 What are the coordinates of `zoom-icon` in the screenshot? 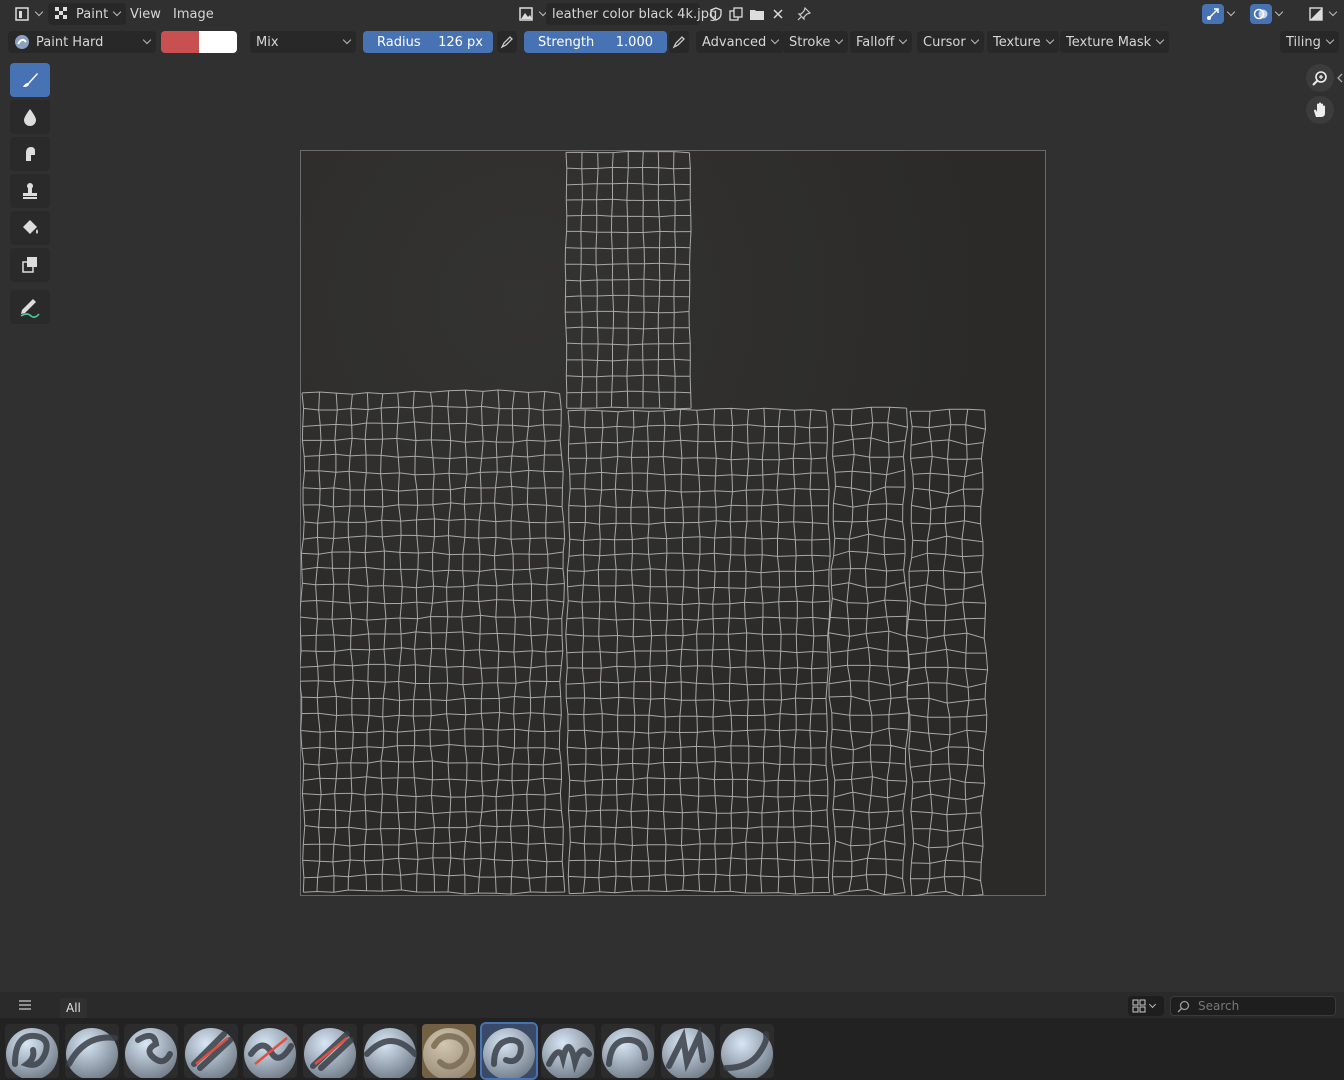 It's located at (1319, 78).